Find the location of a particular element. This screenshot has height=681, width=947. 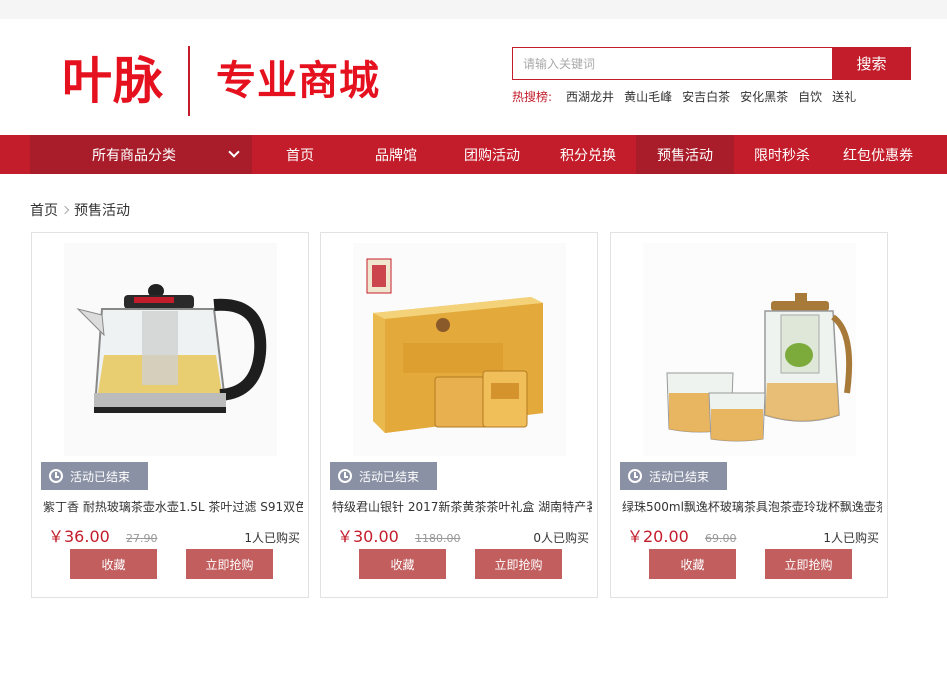

hot-search-item: 安吉白茶 is located at coordinates (706, 96).